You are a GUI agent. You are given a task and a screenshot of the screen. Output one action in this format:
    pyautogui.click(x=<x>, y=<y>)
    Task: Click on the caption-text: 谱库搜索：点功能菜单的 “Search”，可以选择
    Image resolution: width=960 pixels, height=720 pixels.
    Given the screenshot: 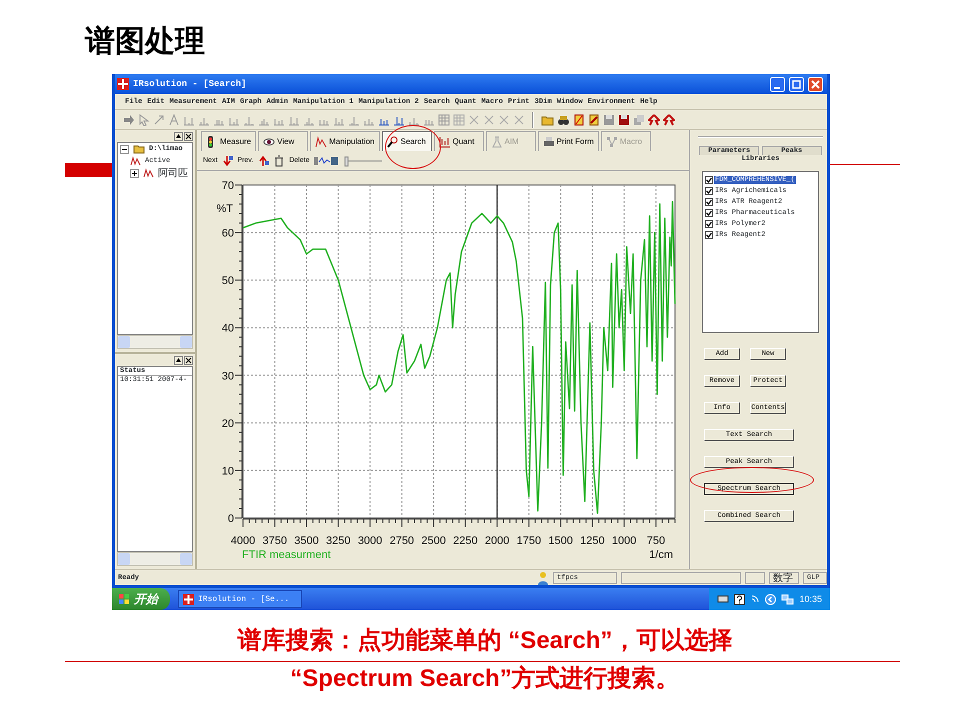 What is the action you would take?
    pyautogui.click(x=485, y=641)
    